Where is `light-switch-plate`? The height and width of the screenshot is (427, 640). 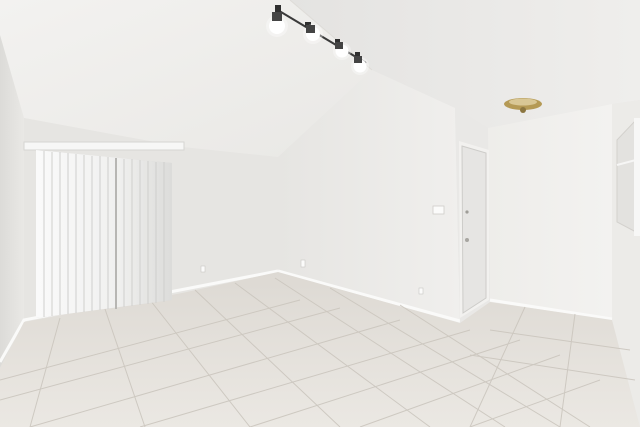 light-switch-plate is located at coordinates (438, 210).